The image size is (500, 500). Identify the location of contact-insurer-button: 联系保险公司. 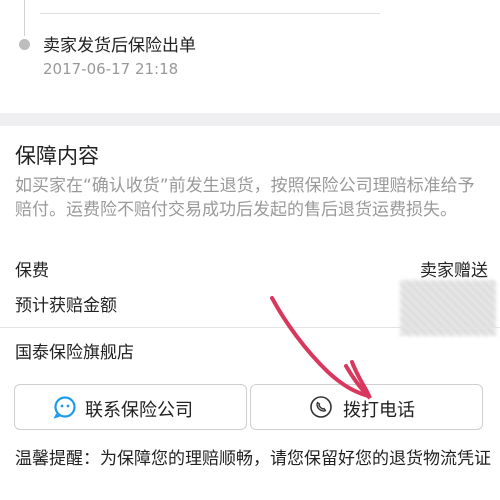
(130, 407).